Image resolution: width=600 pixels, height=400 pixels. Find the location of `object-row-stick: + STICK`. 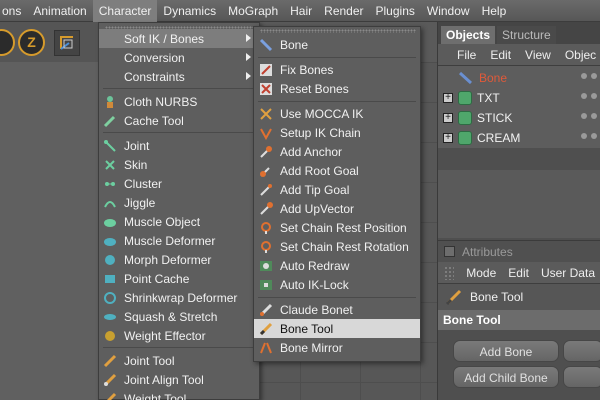

object-row-stick: + STICK is located at coordinates (519, 118).